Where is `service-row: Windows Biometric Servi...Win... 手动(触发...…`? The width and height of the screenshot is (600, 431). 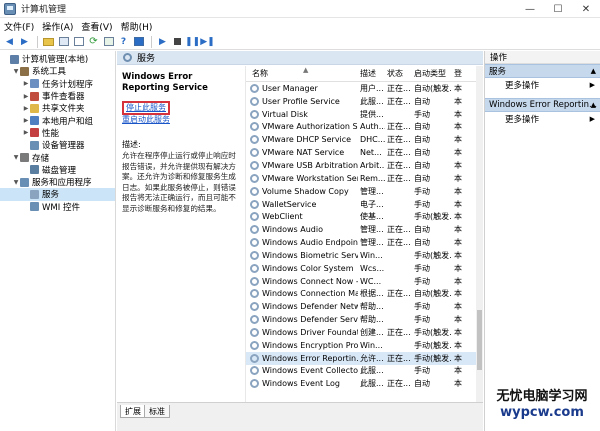 service-row: Windows Biometric Servi...Win... 手动(触发...… is located at coordinates (364, 255).